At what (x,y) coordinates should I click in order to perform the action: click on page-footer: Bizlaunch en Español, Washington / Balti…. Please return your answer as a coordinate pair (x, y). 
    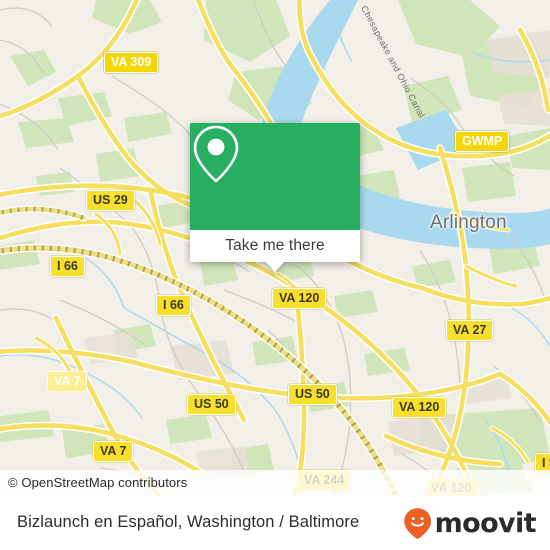
    Looking at the image, I should click on (275, 523).